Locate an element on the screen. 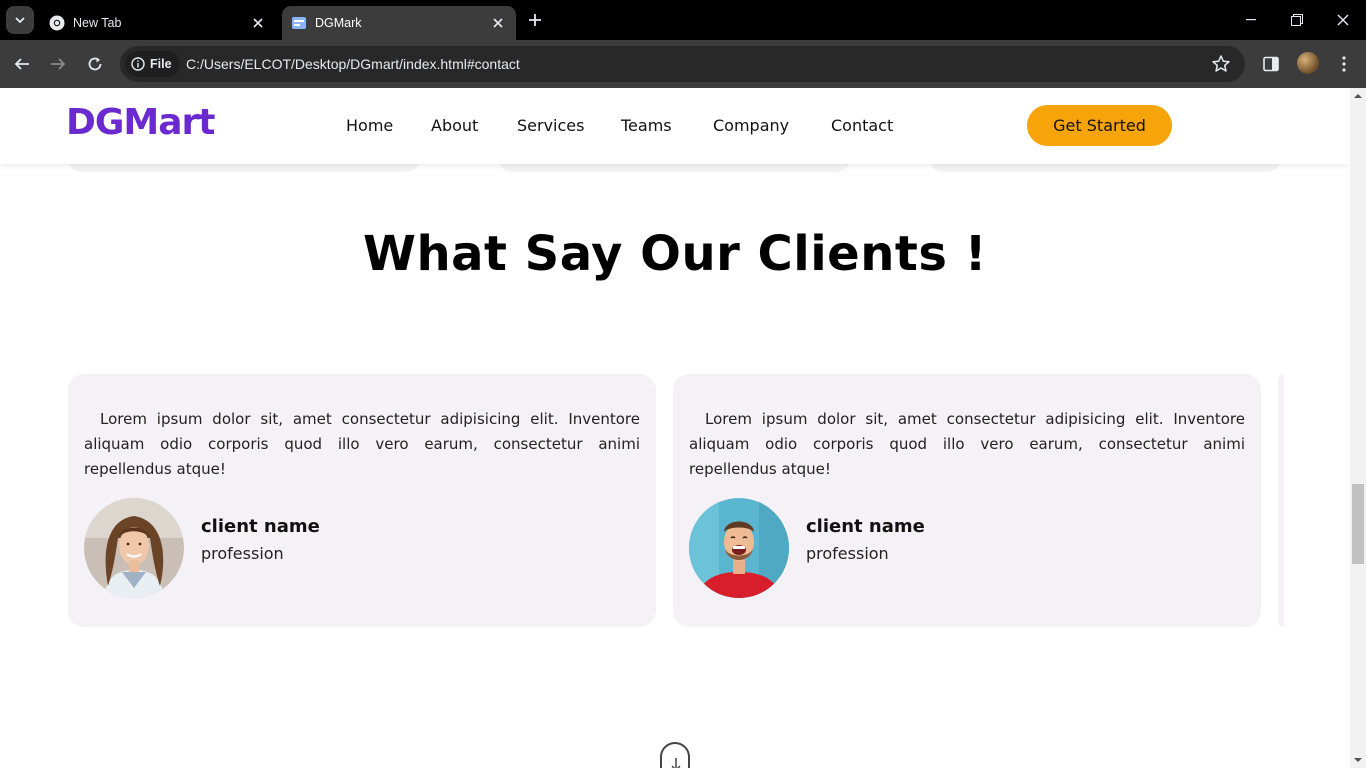  tab-search-button is located at coordinates (20, 20).